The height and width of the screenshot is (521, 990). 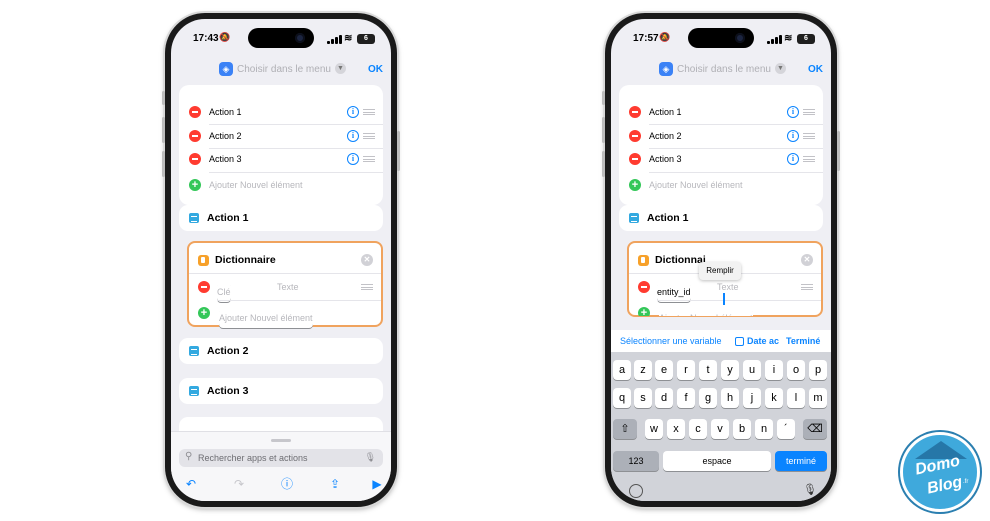 I want to click on key-z: z, so click(x=643, y=370).